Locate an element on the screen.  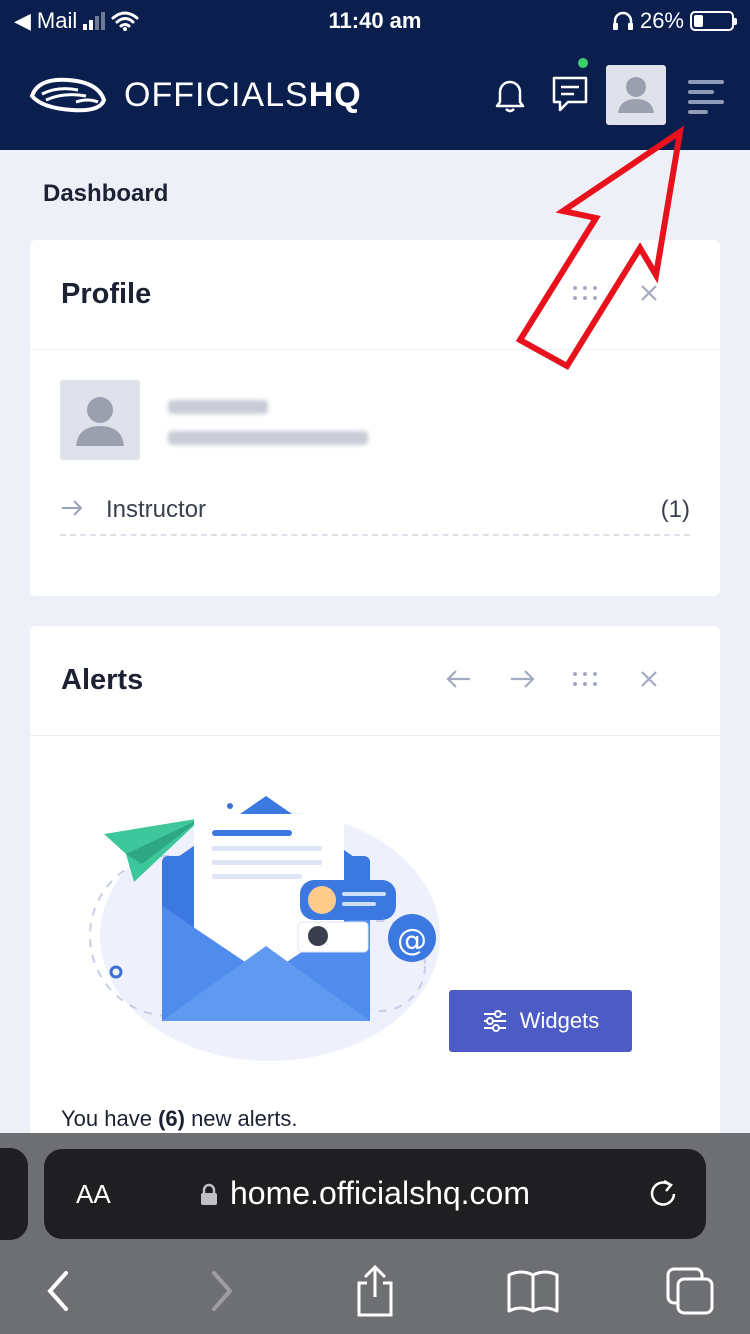
alerts-summary: You have (6) new alerts. is located at coordinates (179, 1118).